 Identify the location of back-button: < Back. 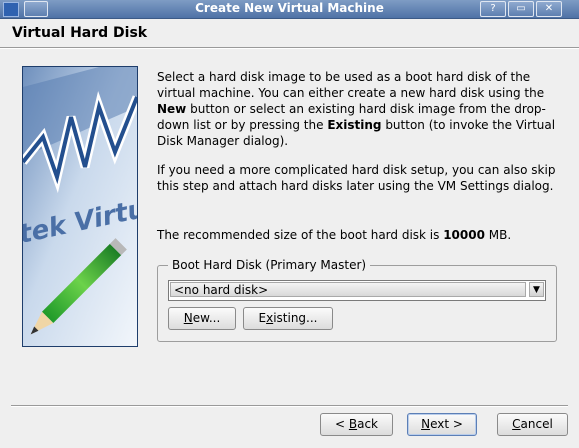
(356, 424).